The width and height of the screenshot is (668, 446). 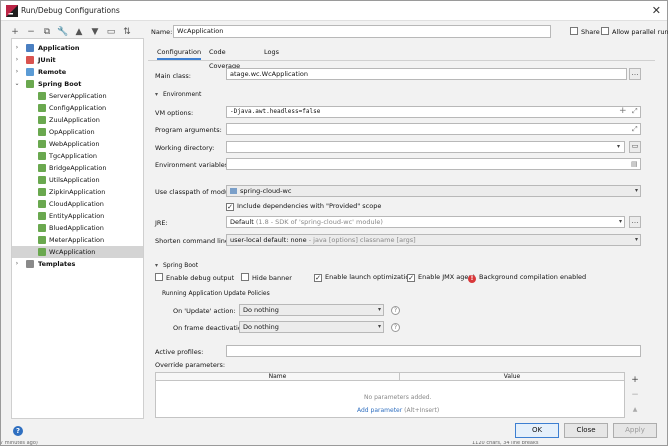 What do you see at coordinates (634, 164) in the screenshot?
I see `edit-variables-icon: ▤` at bounding box center [634, 164].